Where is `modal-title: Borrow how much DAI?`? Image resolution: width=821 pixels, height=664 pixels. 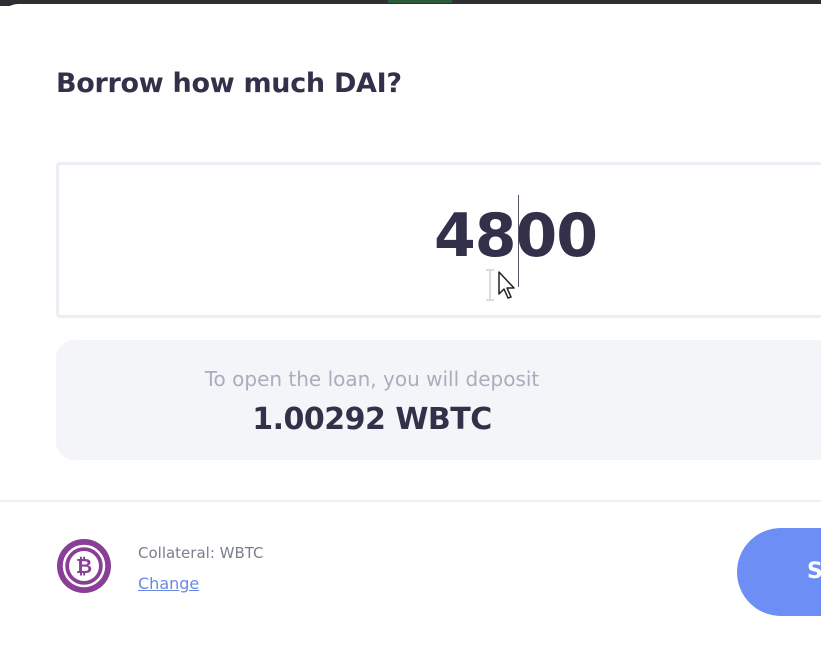 modal-title: Borrow how much DAI? is located at coordinates (229, 83).